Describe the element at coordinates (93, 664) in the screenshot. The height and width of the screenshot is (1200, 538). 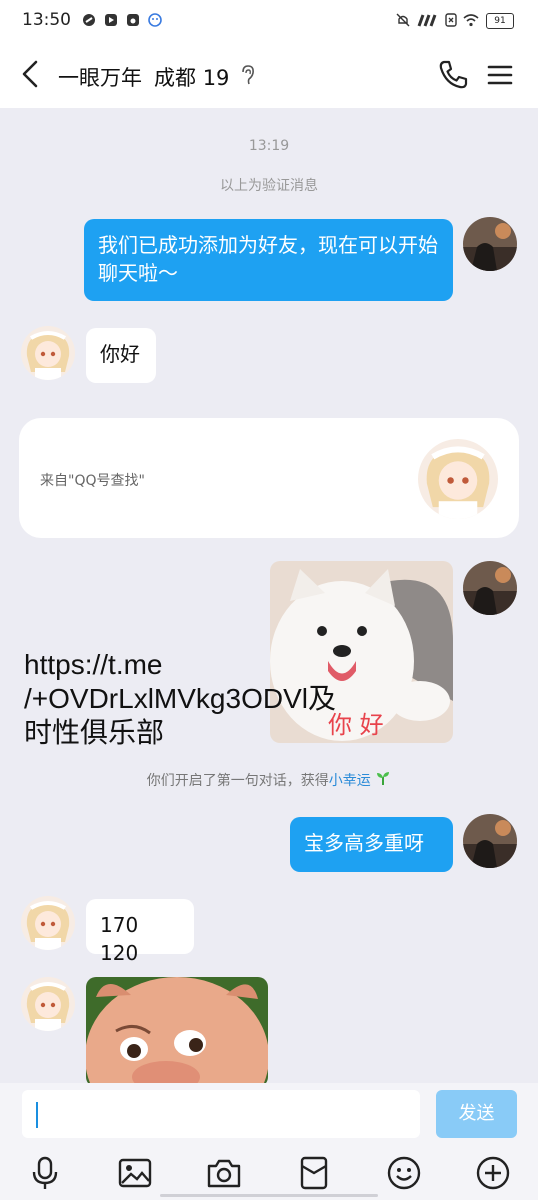
I see `overlay-link-line: https://t.me` at that location.